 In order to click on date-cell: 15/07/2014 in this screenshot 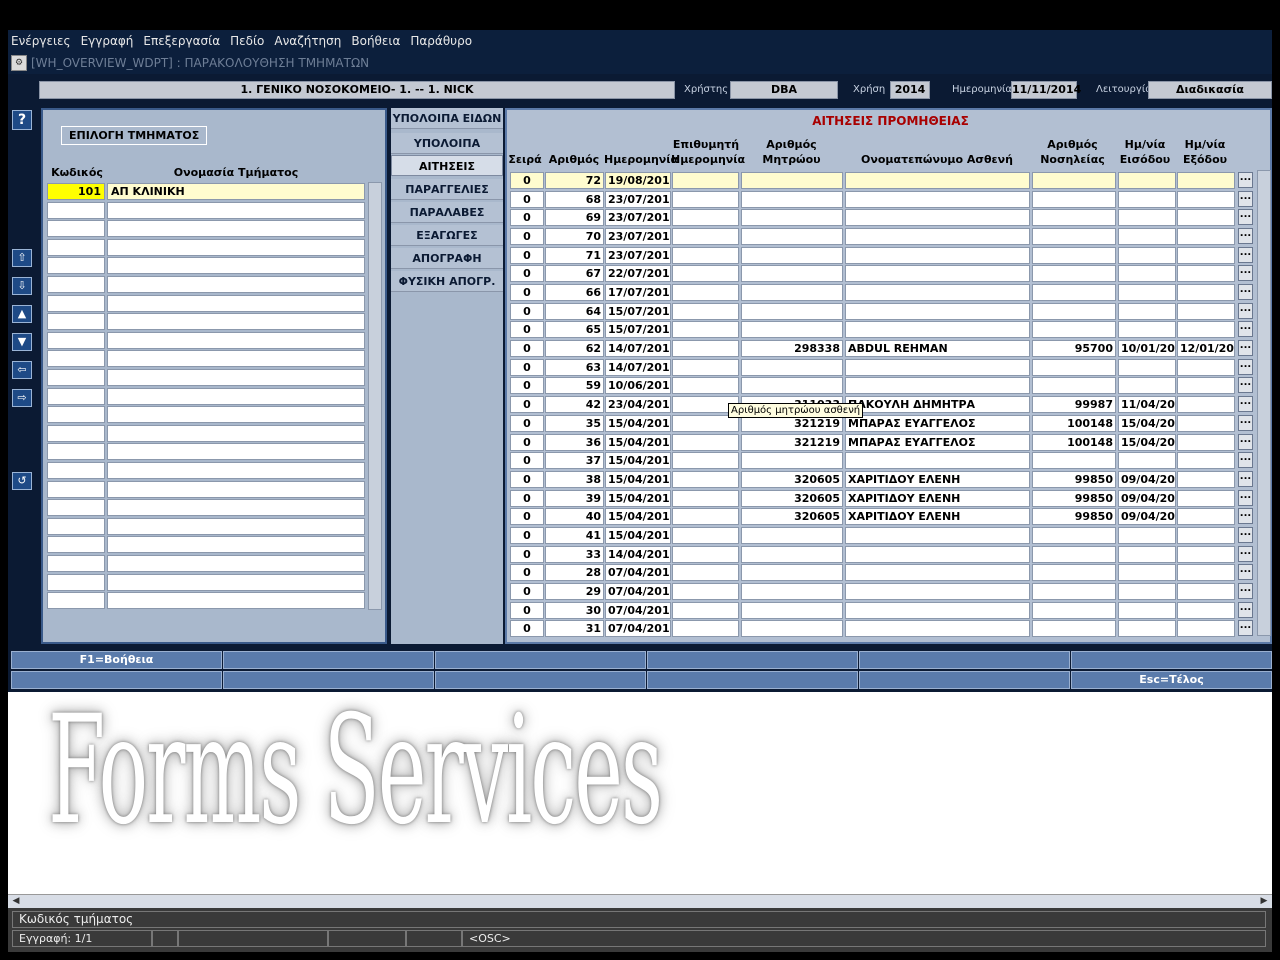, I will do `click(638, 329)`.